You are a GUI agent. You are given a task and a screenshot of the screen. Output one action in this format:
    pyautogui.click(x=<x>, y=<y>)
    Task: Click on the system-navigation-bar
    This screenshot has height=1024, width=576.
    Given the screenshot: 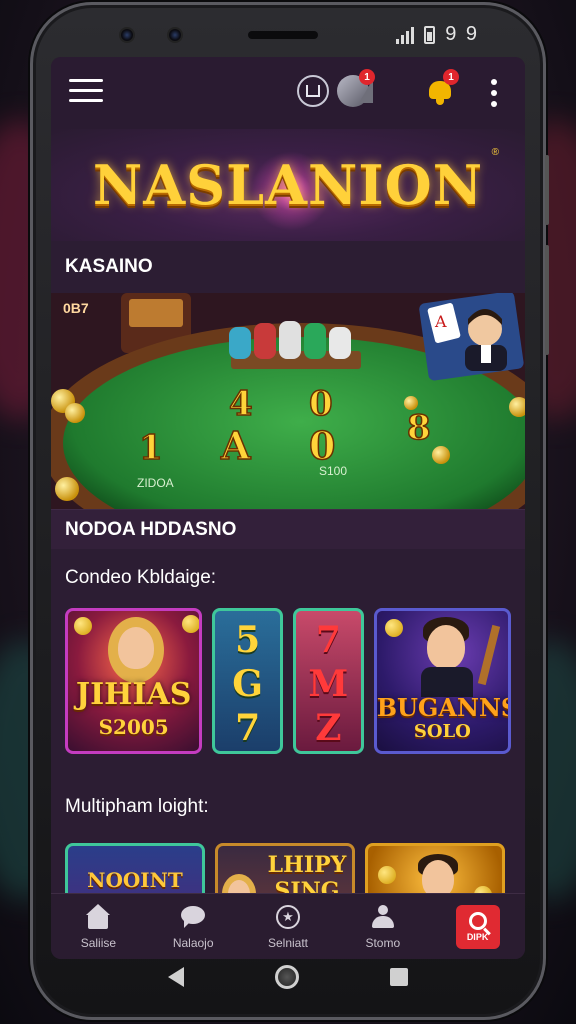 What is the action you would take?
    pyautogui.click(x=288, y=977)
    